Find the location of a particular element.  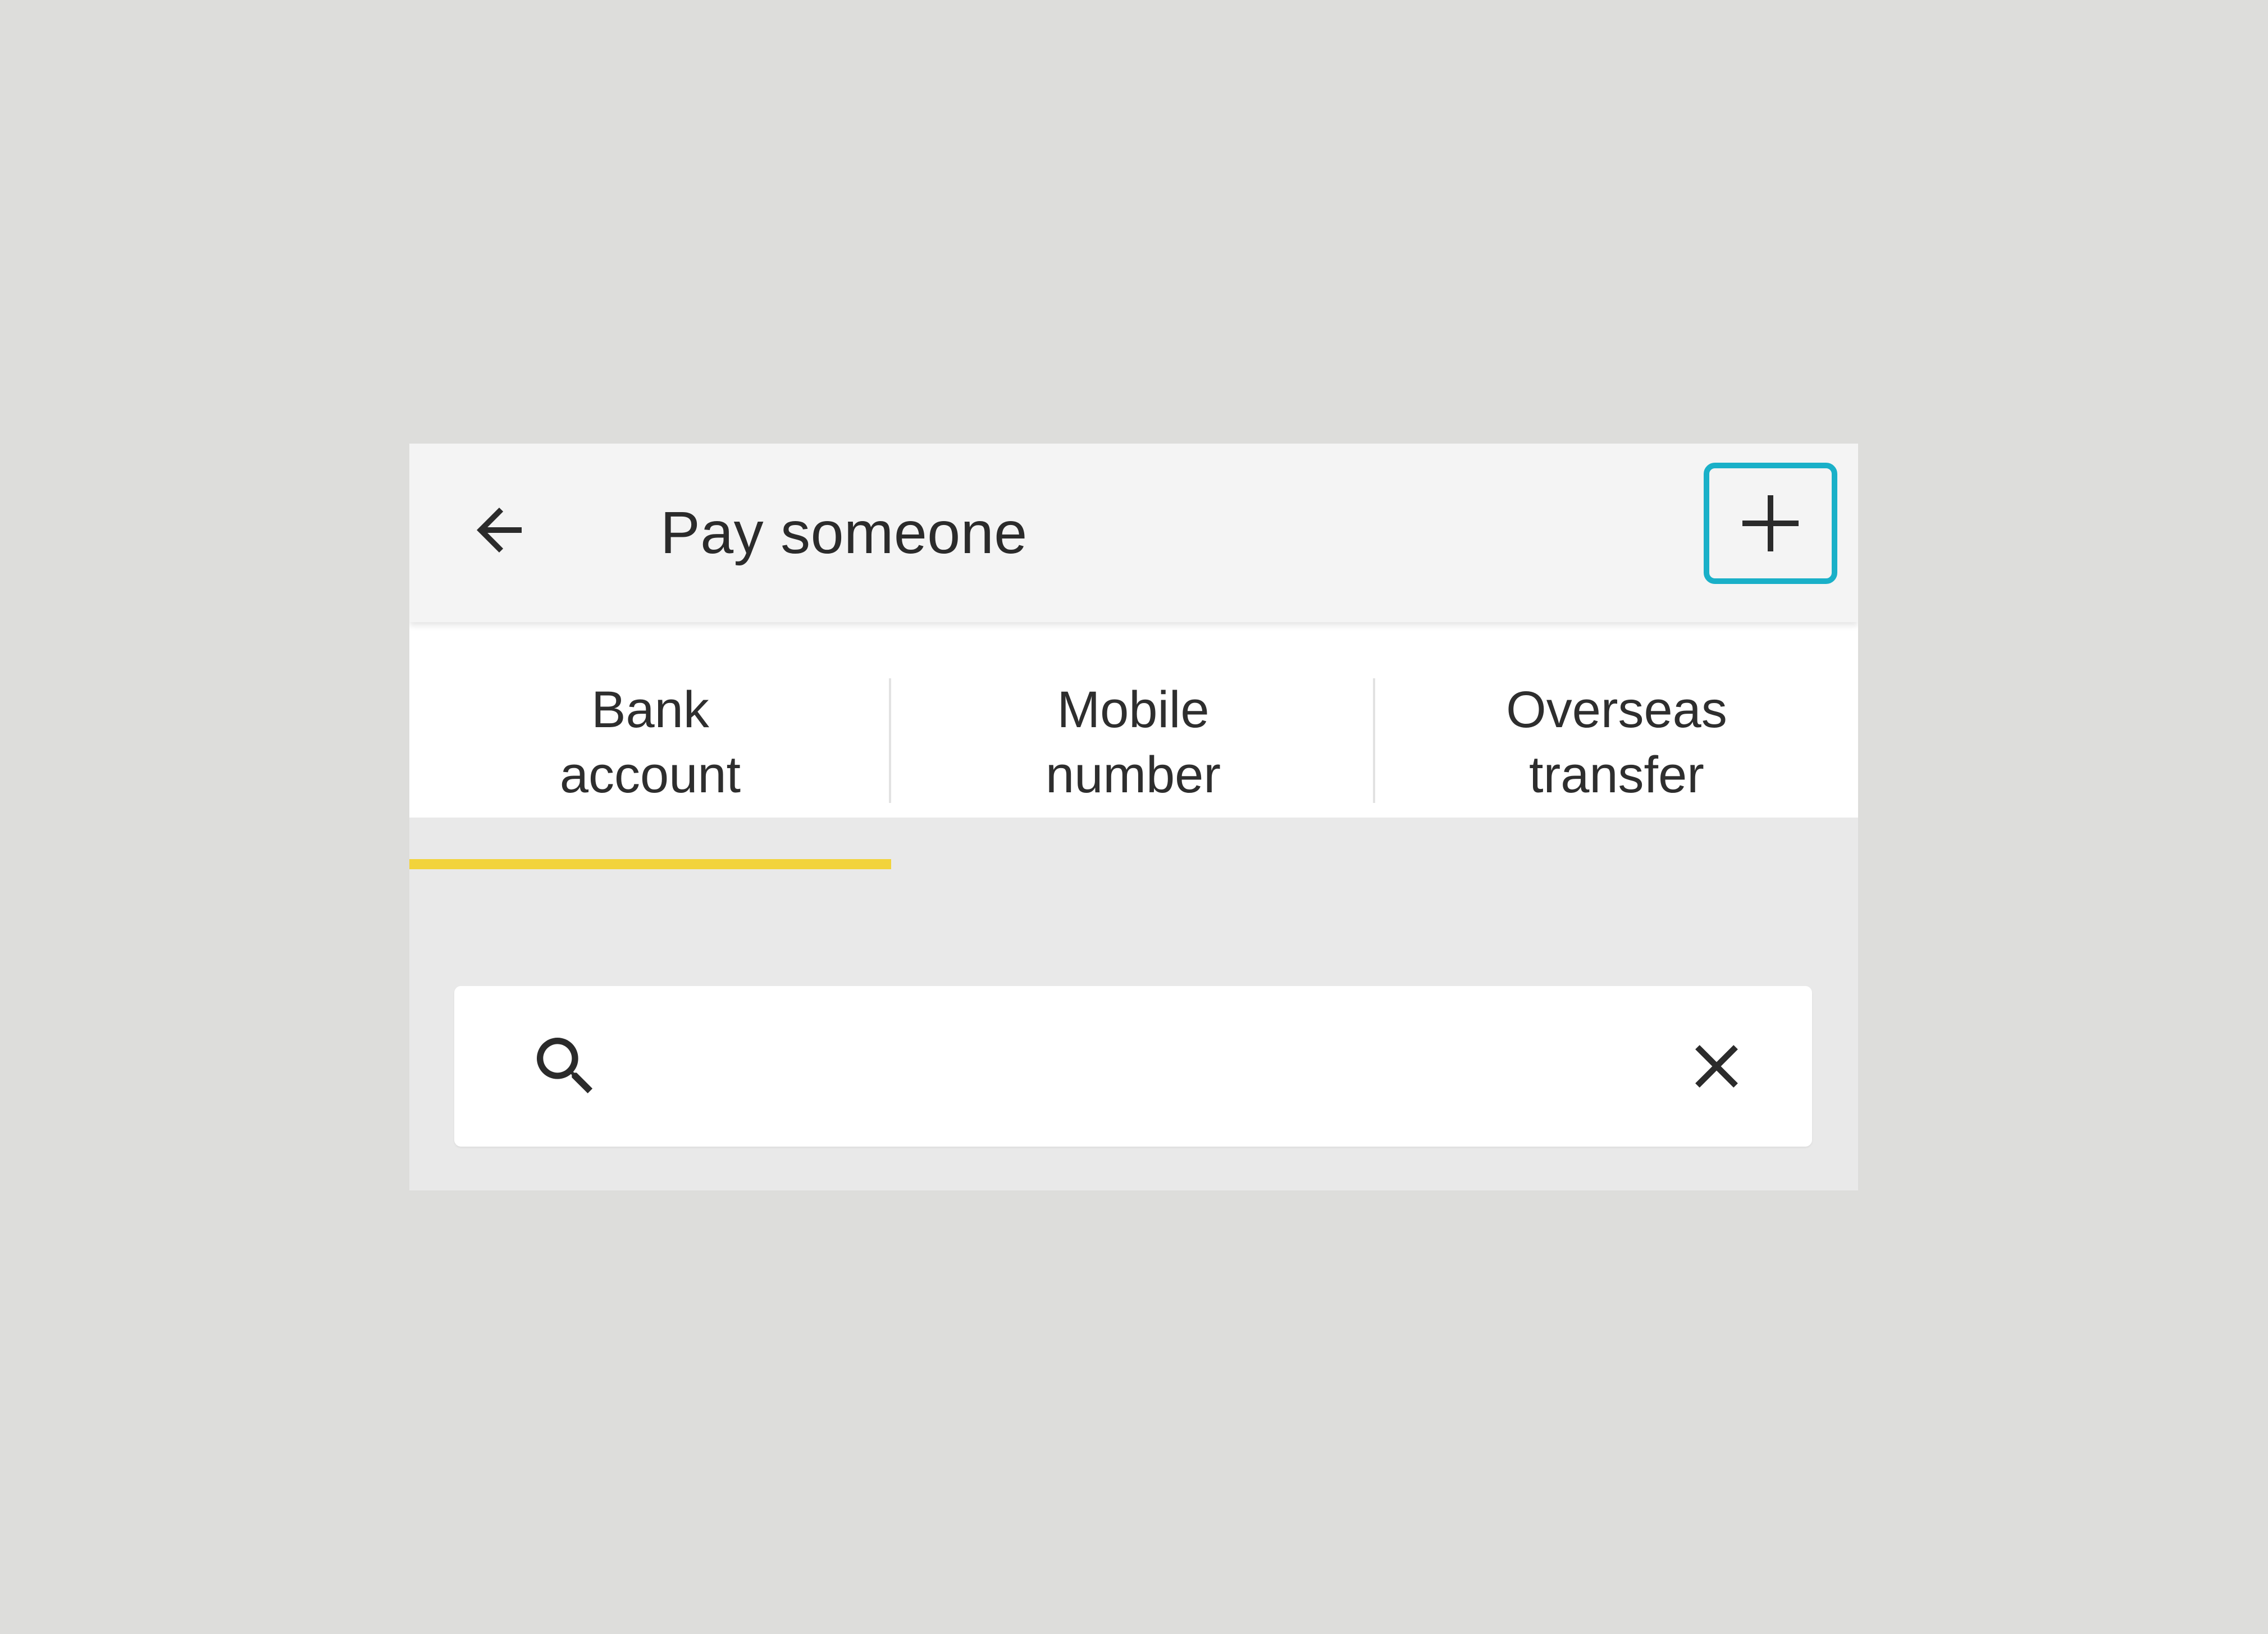

back-button is located at coordinates (499, 530).